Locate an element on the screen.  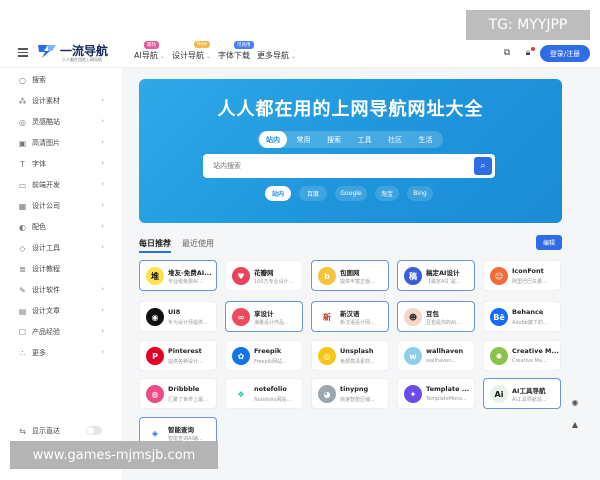
site-card-name: 享设计 is located at coordinates (264, 314).